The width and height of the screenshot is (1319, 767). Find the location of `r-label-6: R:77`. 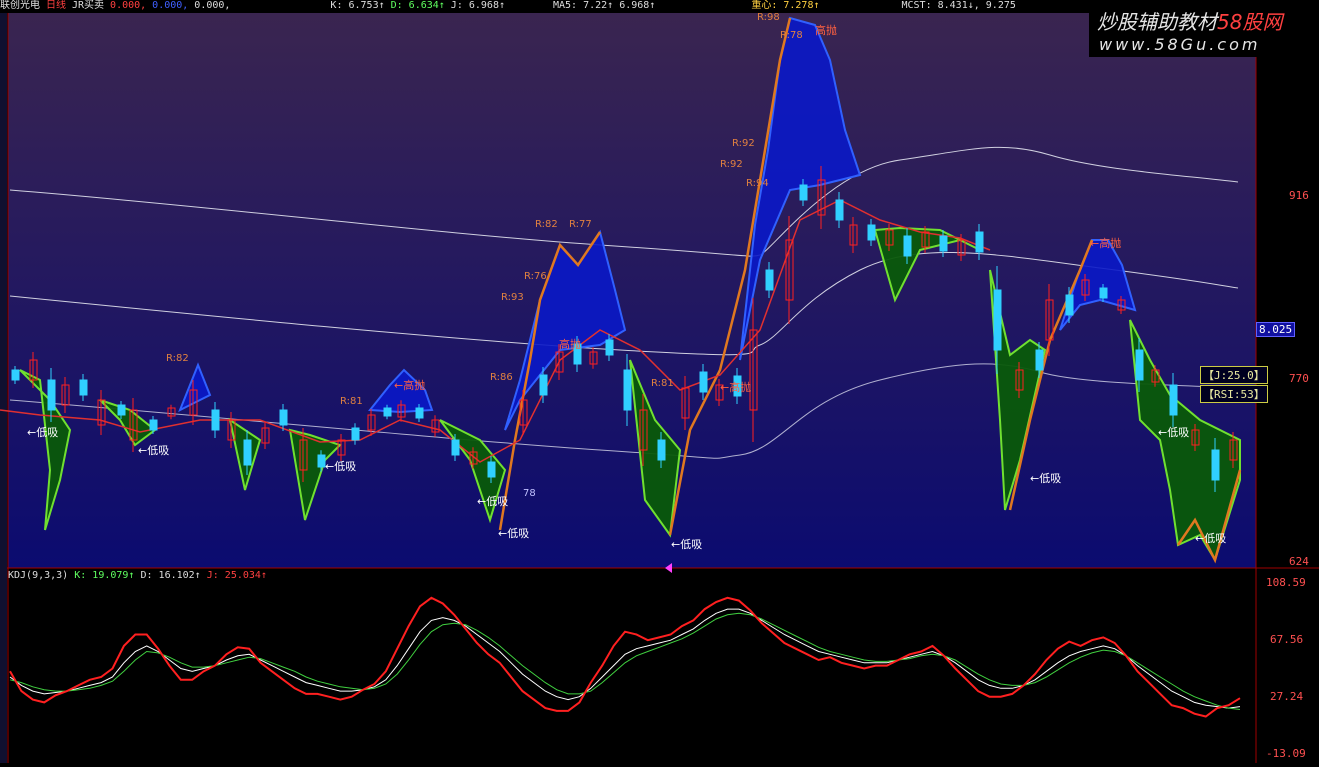

r-label-6: R:77 is located at coordinates (580, 224).